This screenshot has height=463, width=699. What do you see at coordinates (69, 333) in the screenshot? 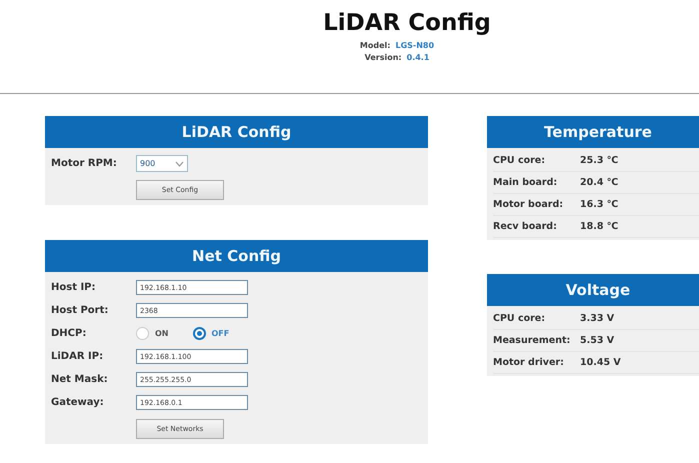
I see `field-label: DHCP:` at bounding box center [69, 333].